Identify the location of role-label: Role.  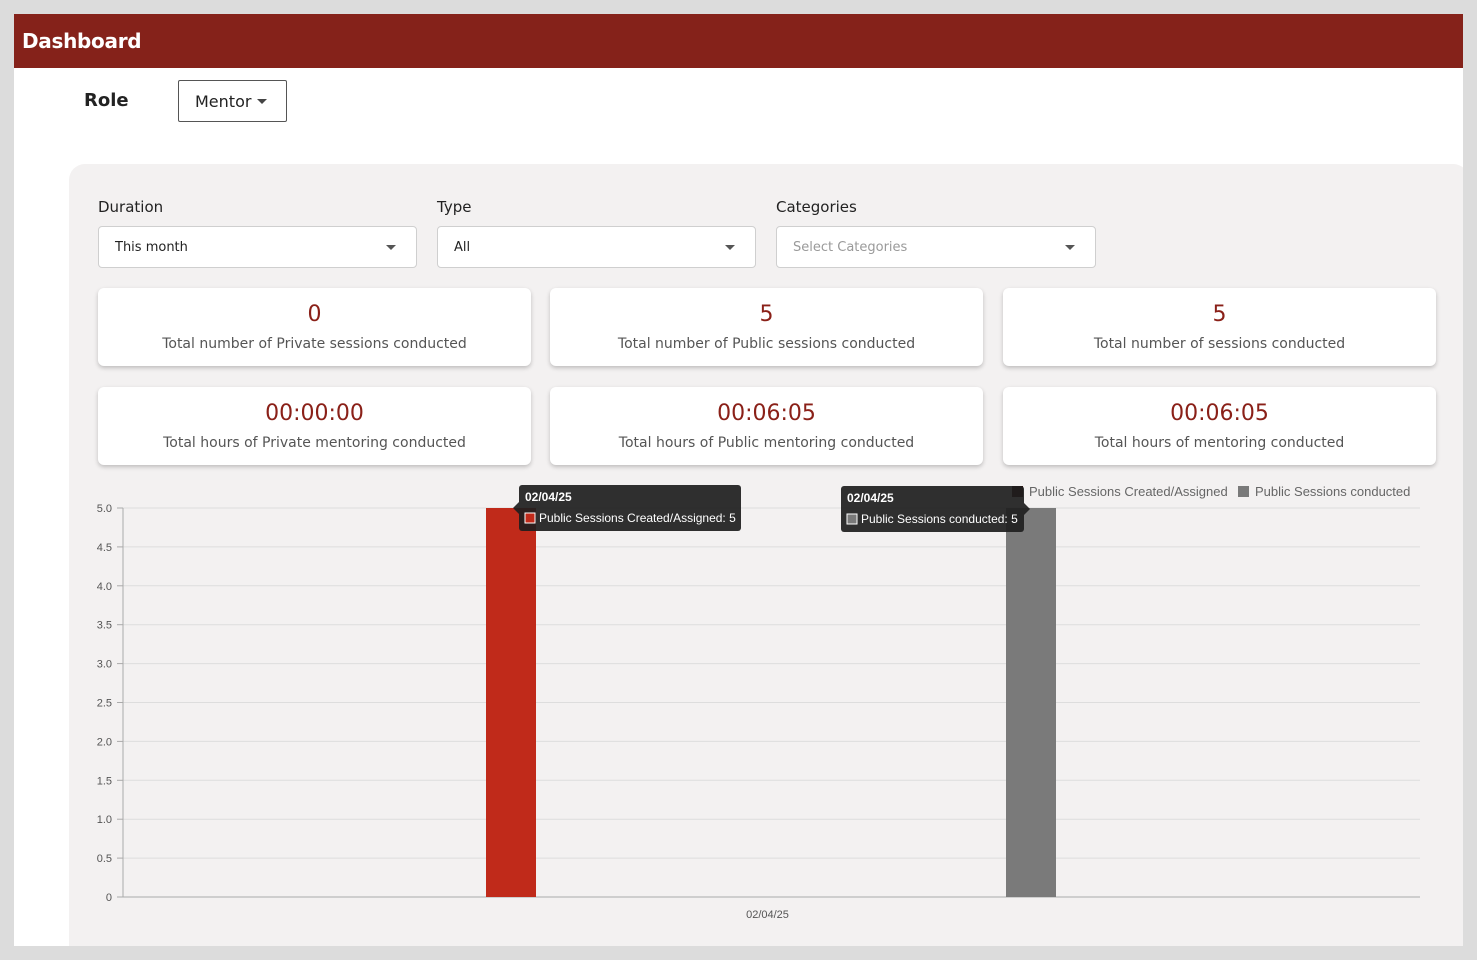
(106, 100).